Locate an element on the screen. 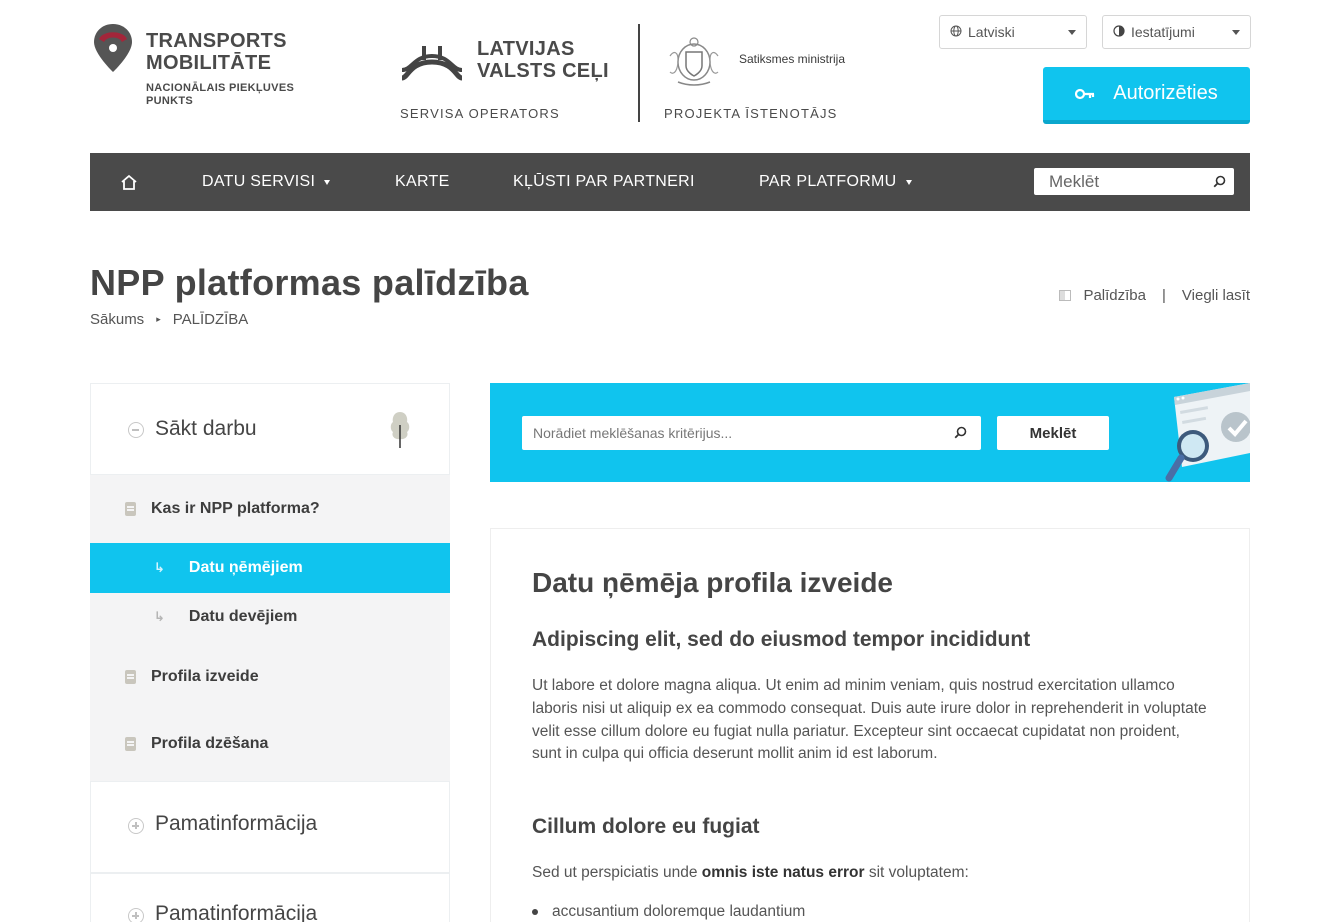 Image resolution: width=1332 pixels, height=922 pixels. sidebar-item-datu-devejiem: ↳ Datu devējiem is located at coordinates (270, 617).